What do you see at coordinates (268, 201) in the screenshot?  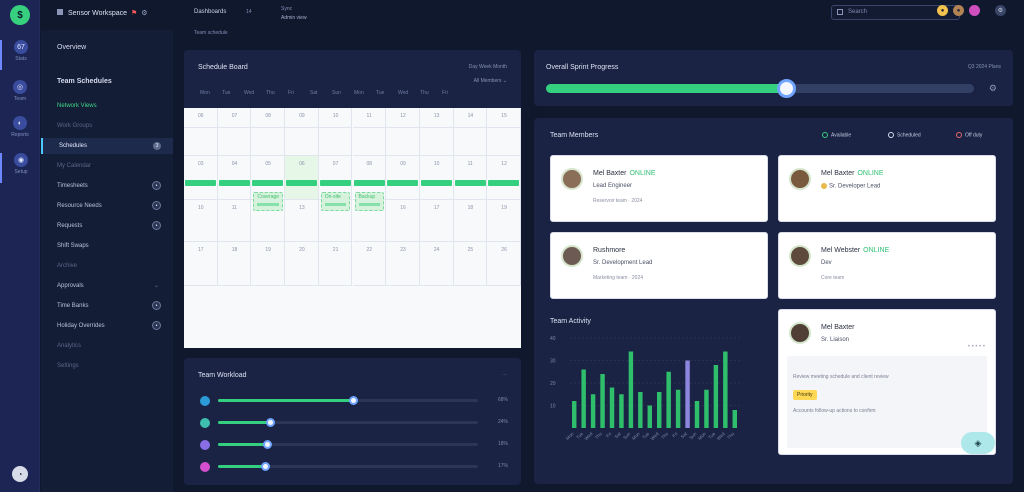 I see `calendar-event: Coverage` at bounding box center [268, 201].